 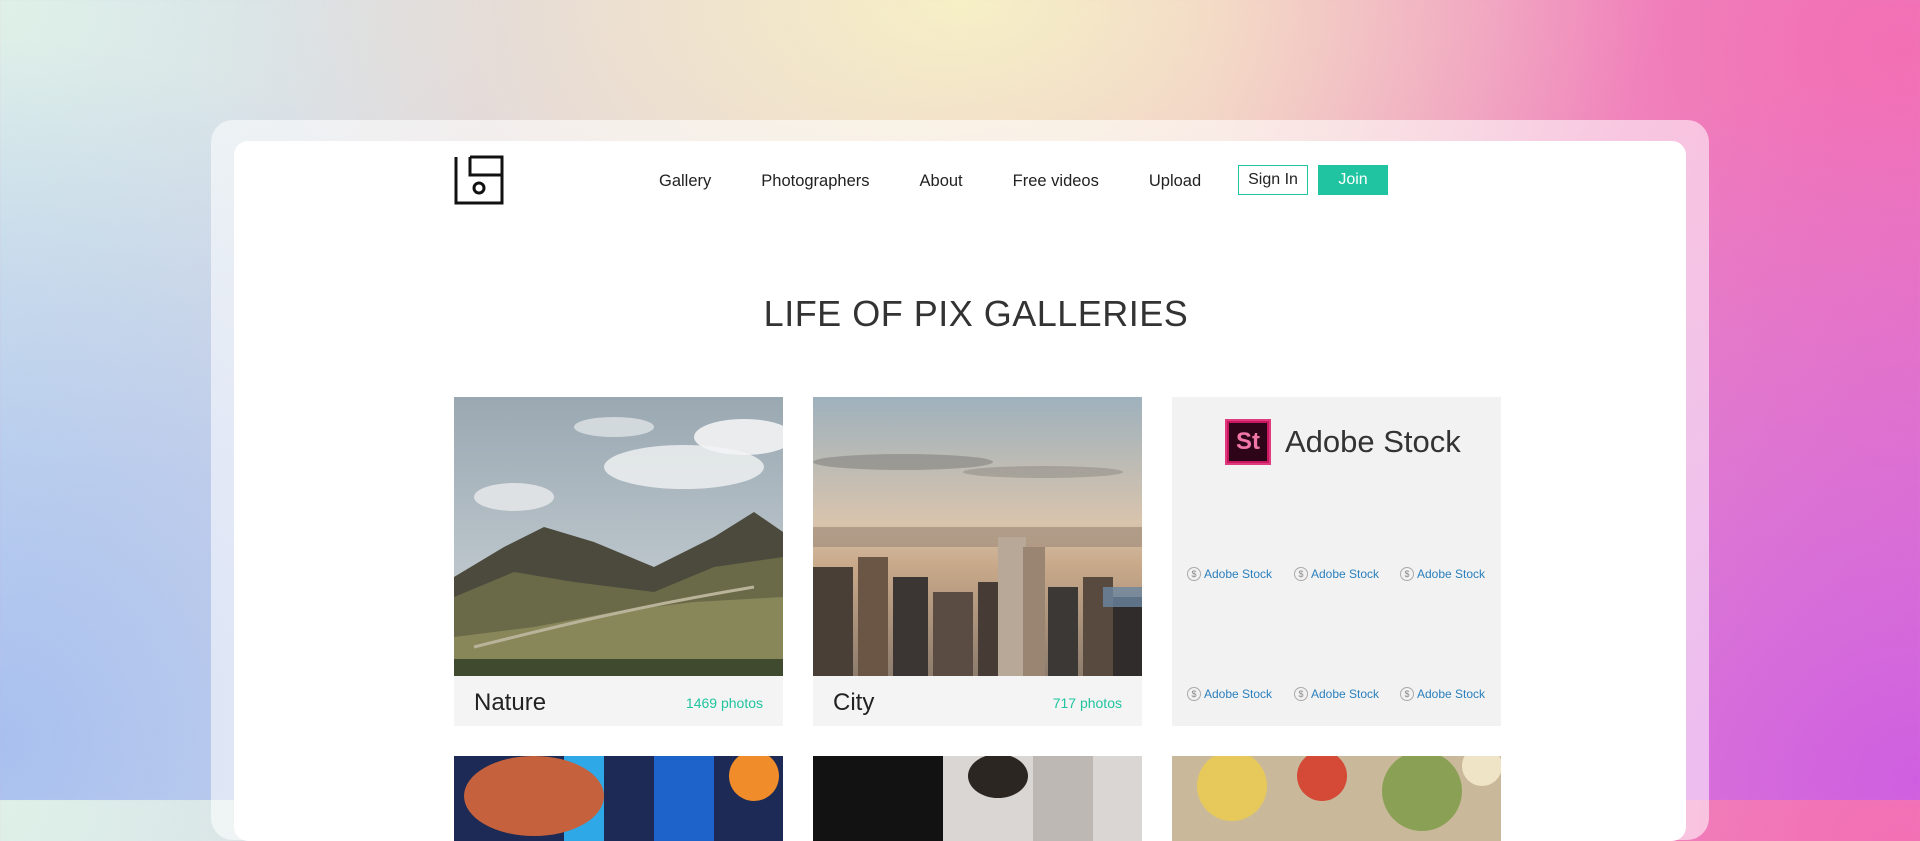 What do you see at coordinates (815, 181) in the screenshot?
I see `nav-photographers: Photographers` at bounding box center [815, 181].